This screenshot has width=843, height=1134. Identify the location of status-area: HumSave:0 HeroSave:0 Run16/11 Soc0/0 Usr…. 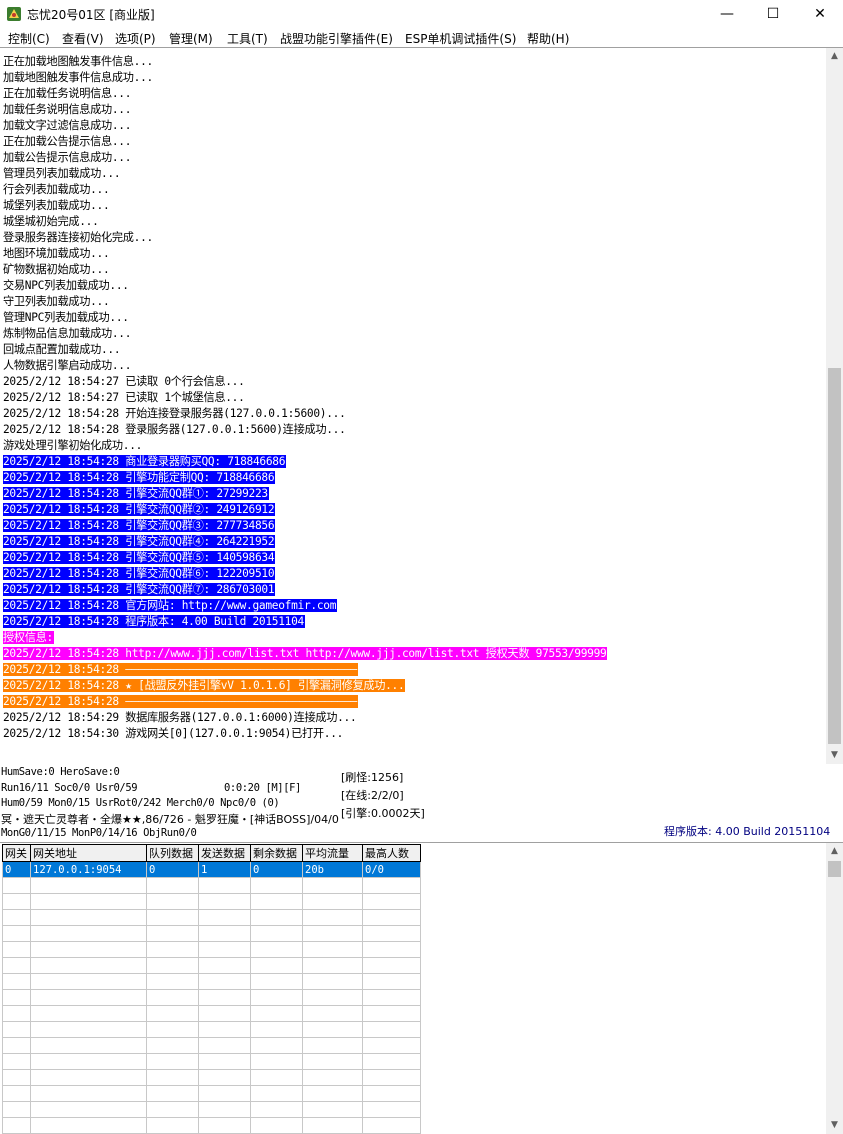
(421, 803).